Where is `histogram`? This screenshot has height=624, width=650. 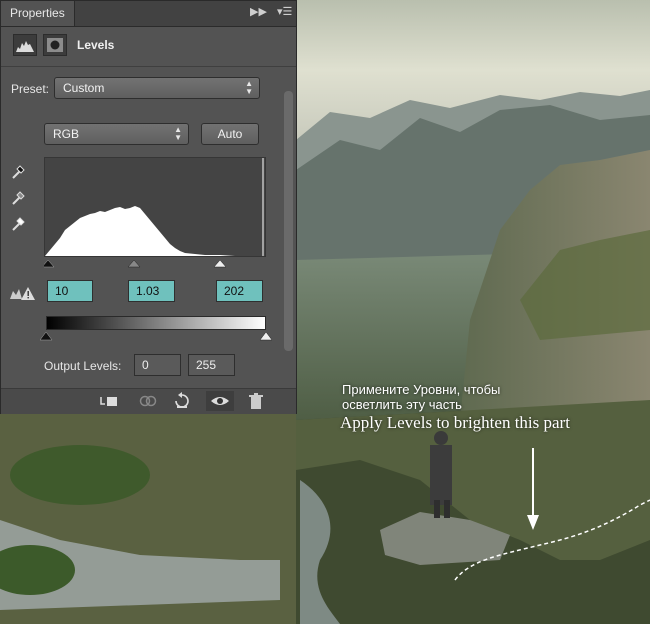
histogram is located at coordinates (155, 207).